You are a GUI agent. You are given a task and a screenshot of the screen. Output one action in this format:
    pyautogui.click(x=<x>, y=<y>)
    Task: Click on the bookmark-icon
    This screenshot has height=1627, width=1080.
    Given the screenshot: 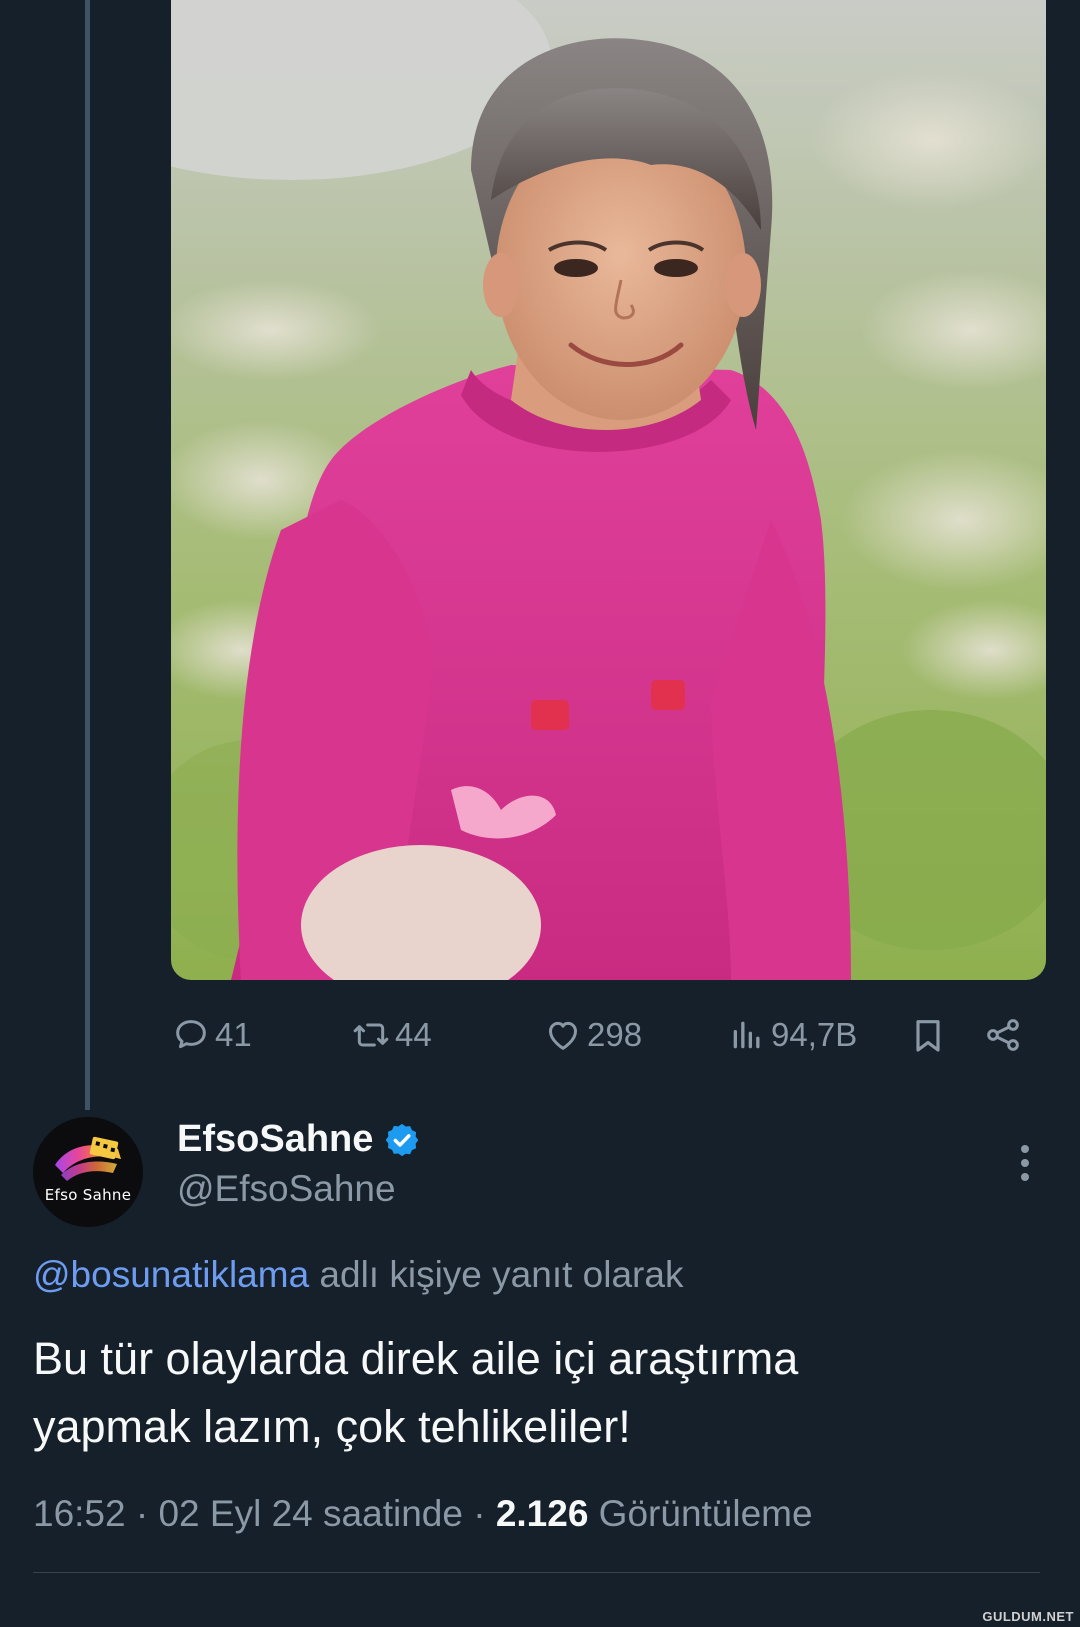 What is the action you would take?
    pyautogui.click(x=928, y=1036)
    